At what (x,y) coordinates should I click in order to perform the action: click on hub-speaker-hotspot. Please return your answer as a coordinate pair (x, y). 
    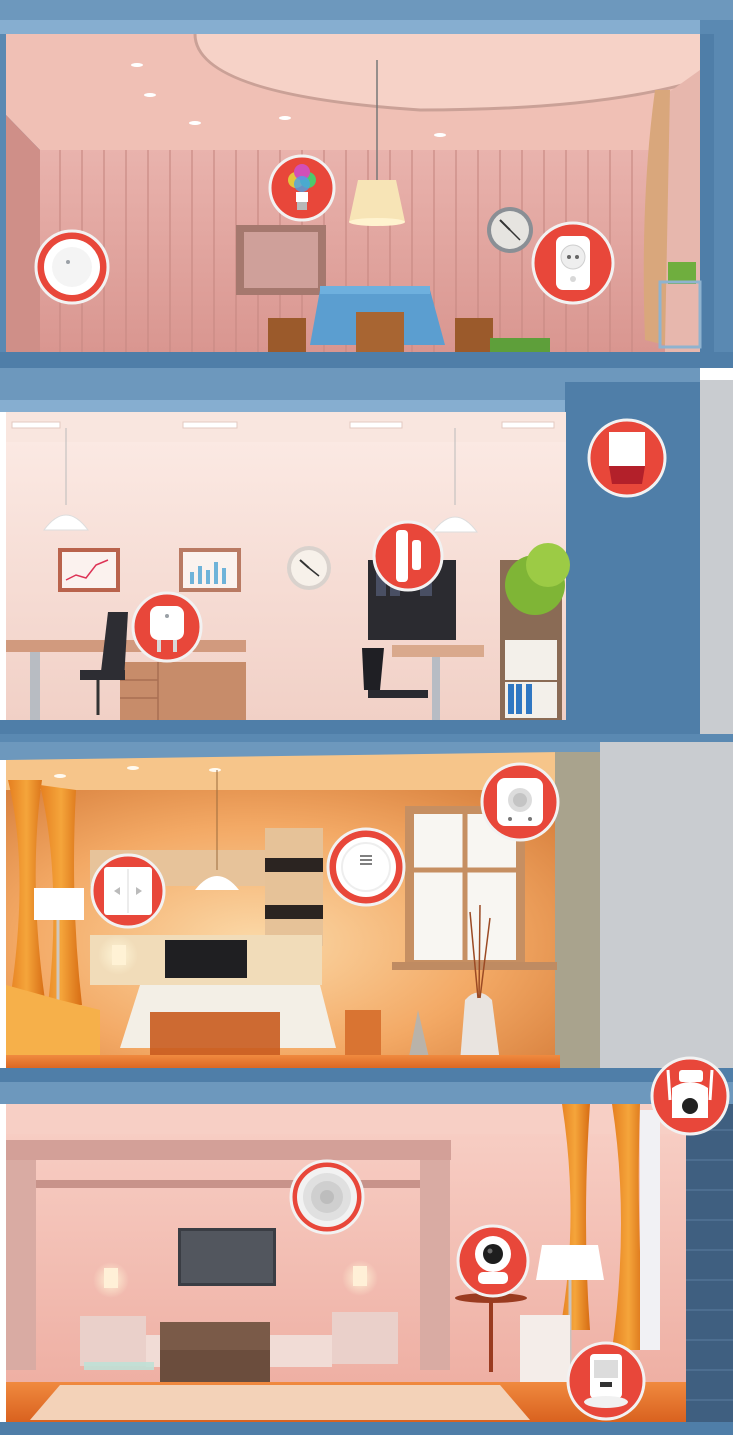
    Looking at the image, I should click on (327, 1197).